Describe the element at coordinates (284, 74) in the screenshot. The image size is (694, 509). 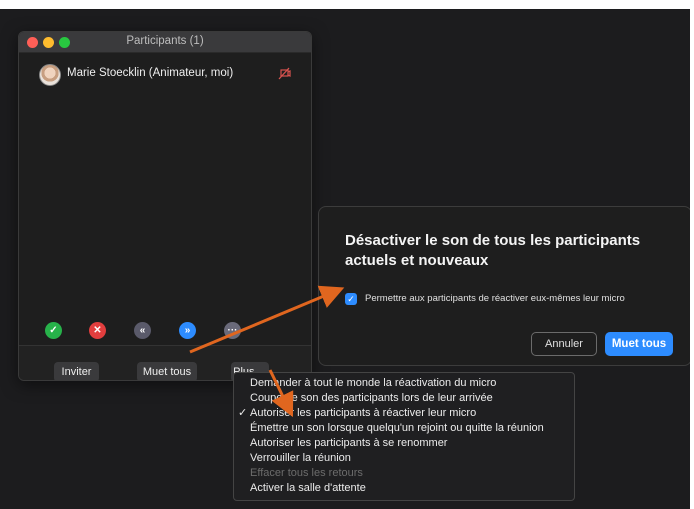
I see `mic-off-icon` at that location.